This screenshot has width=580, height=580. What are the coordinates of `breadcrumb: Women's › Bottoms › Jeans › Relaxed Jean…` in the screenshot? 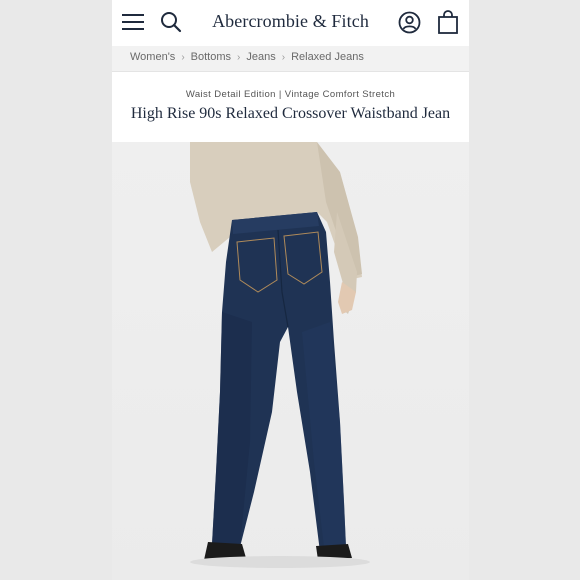 It's located at (247, 57).